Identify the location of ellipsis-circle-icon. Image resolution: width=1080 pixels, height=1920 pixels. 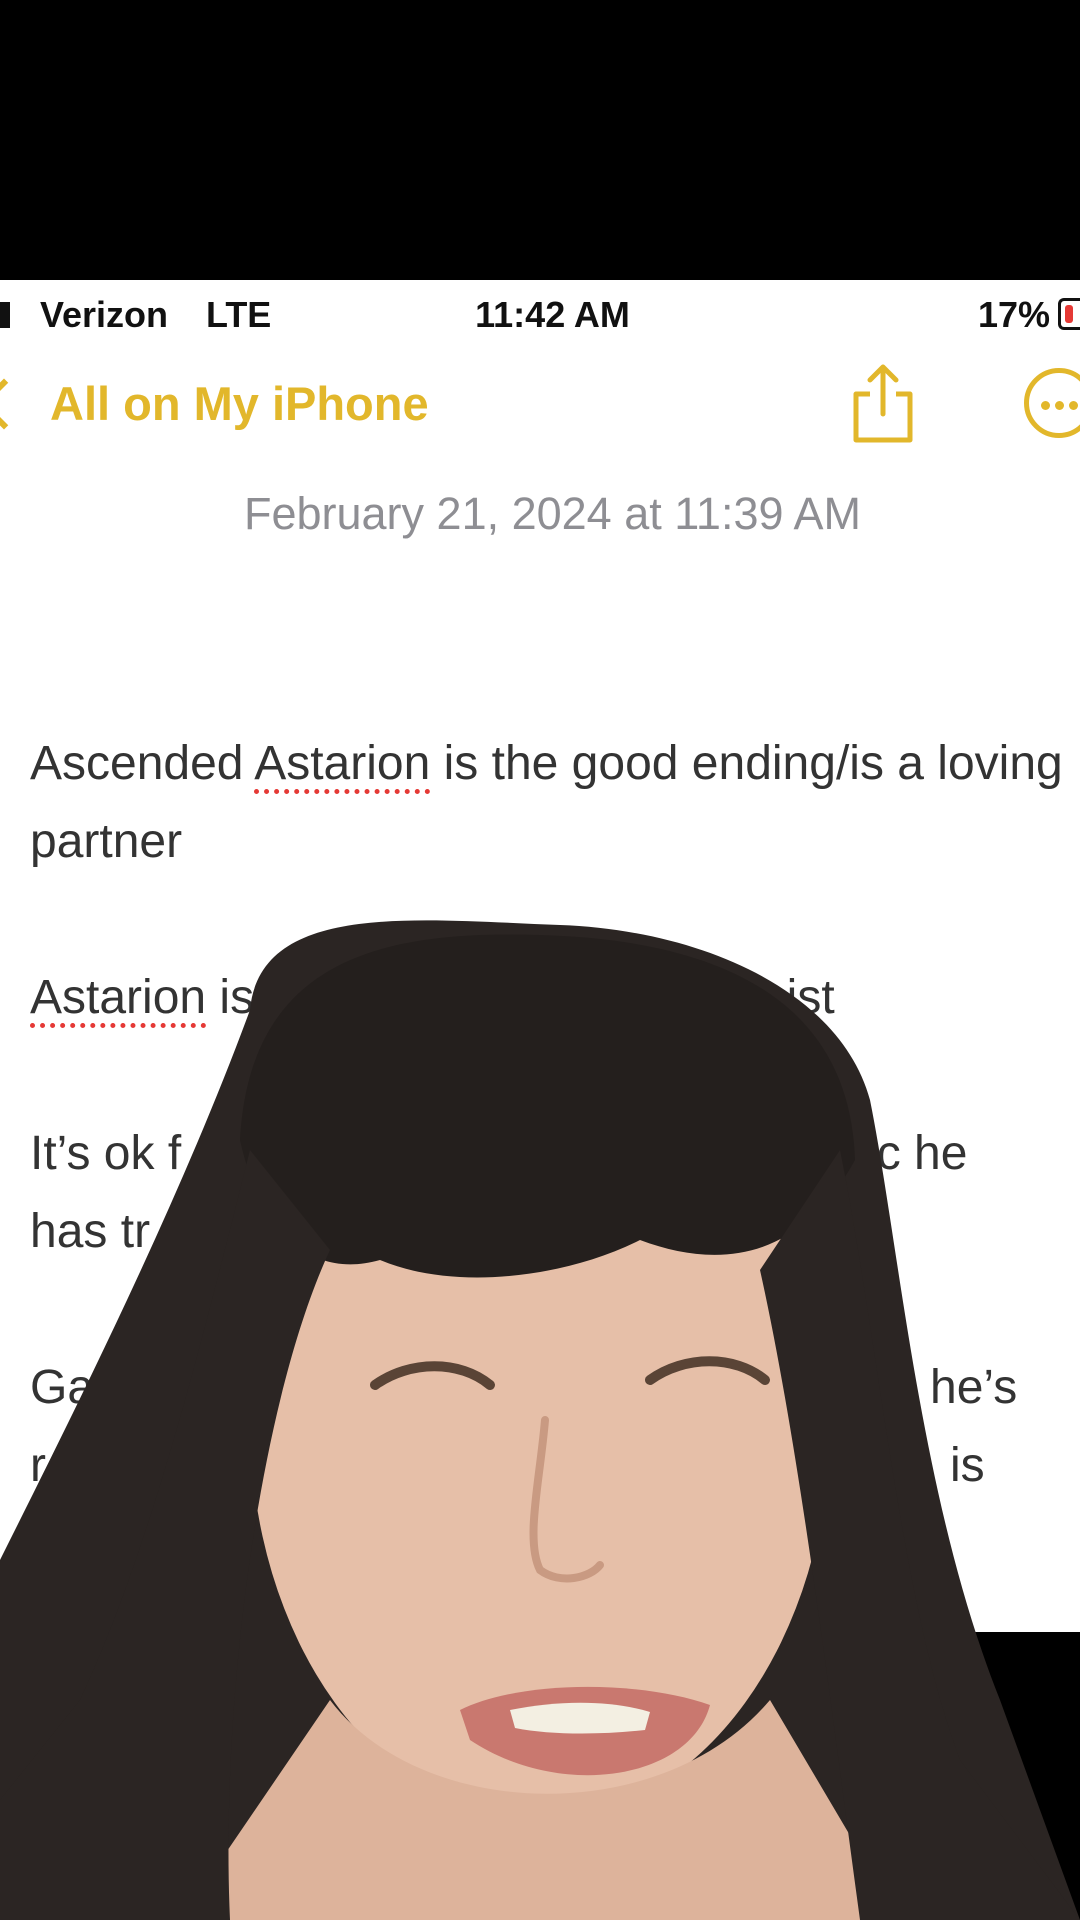
(1052, 403).